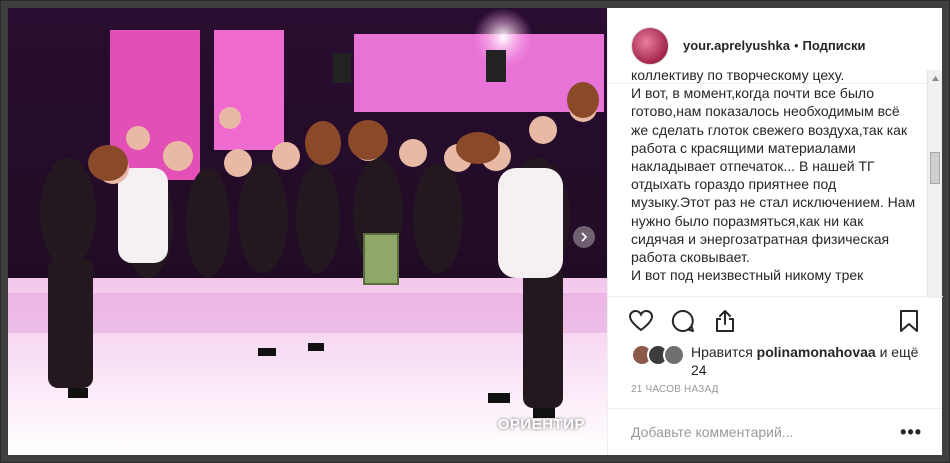  Describe the element at coordinates (775, 321) in the screenshot. I see `action-bar` at that location.